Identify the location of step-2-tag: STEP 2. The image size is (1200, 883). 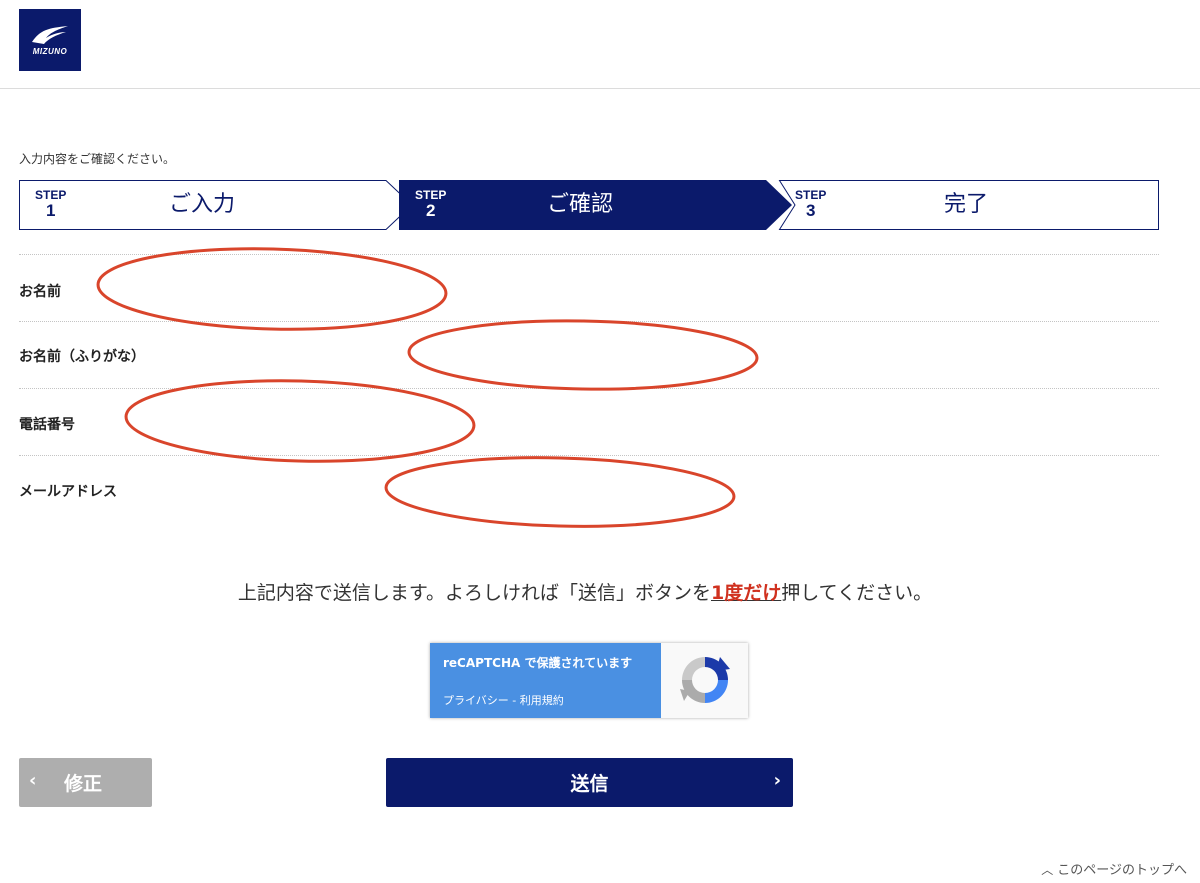
(431, 204).